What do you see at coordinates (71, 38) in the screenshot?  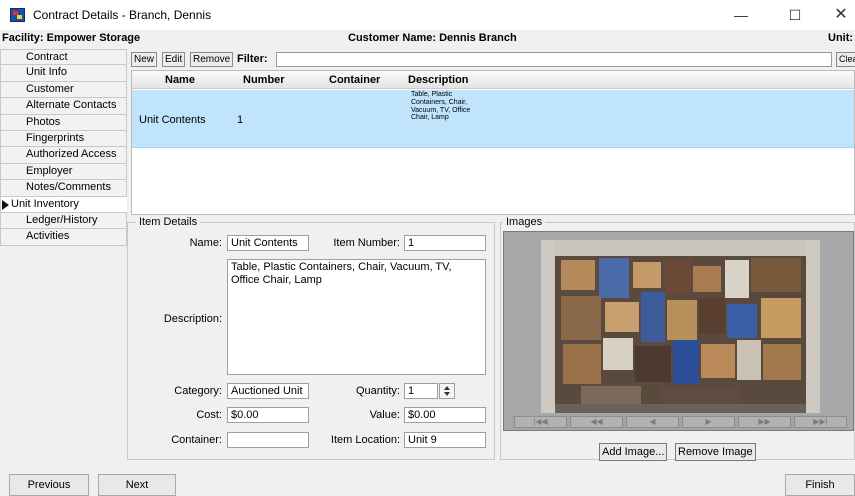 I see `facility-label: Facility: Empower Storage` at bounding box center [71, 38].